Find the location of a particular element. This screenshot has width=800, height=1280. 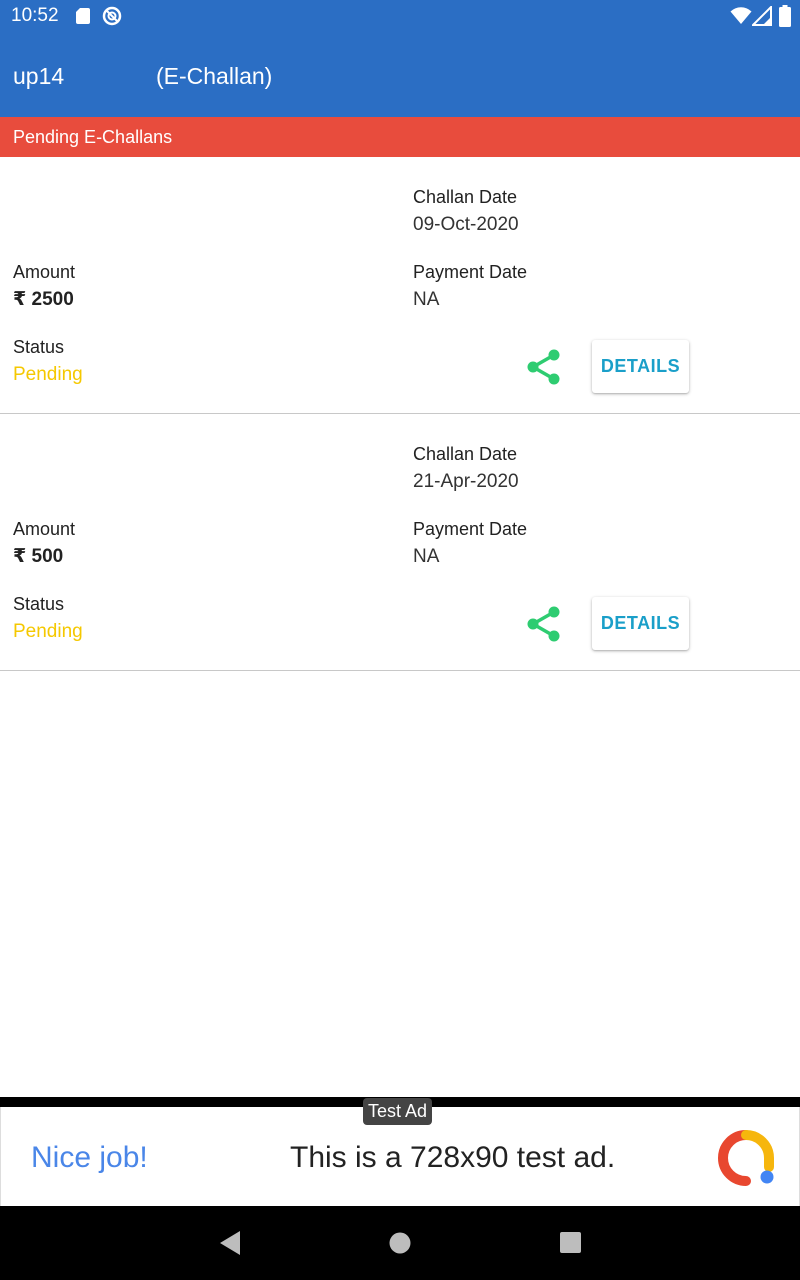

vehicle-number-title: up14 is located at coordinates (39, 76).